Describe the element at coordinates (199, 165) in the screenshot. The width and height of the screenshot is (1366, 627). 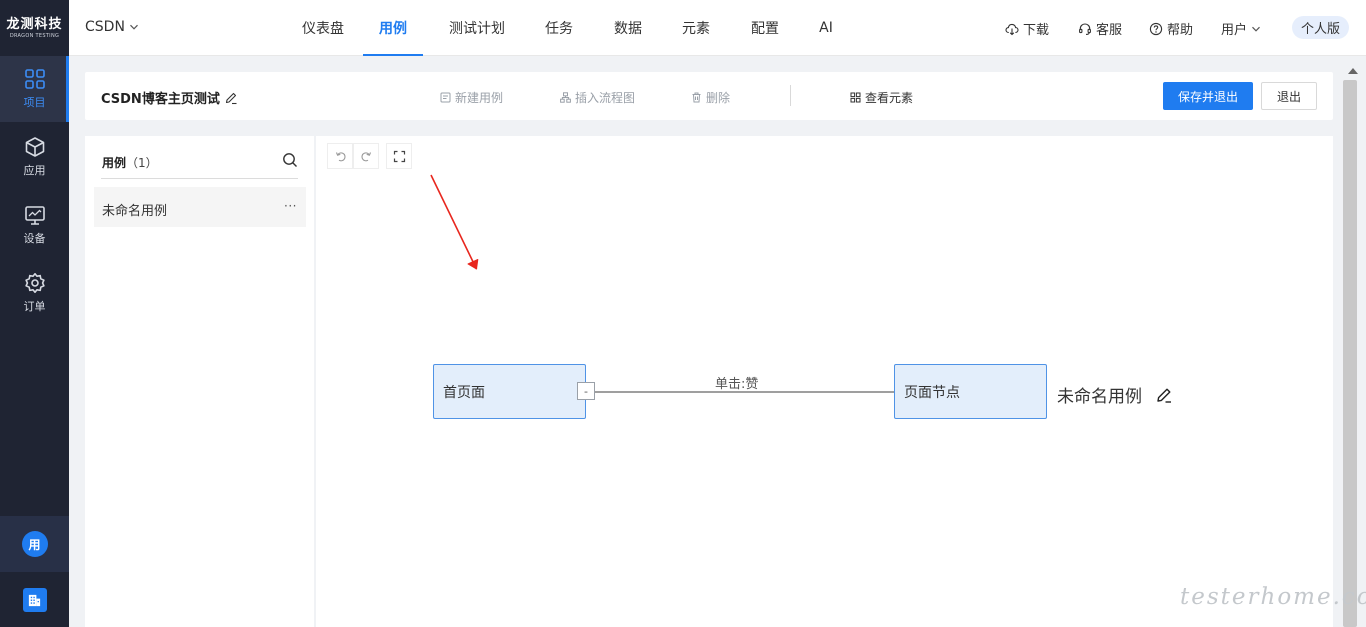
I see `case-list-header: 用例（1）` at that location.